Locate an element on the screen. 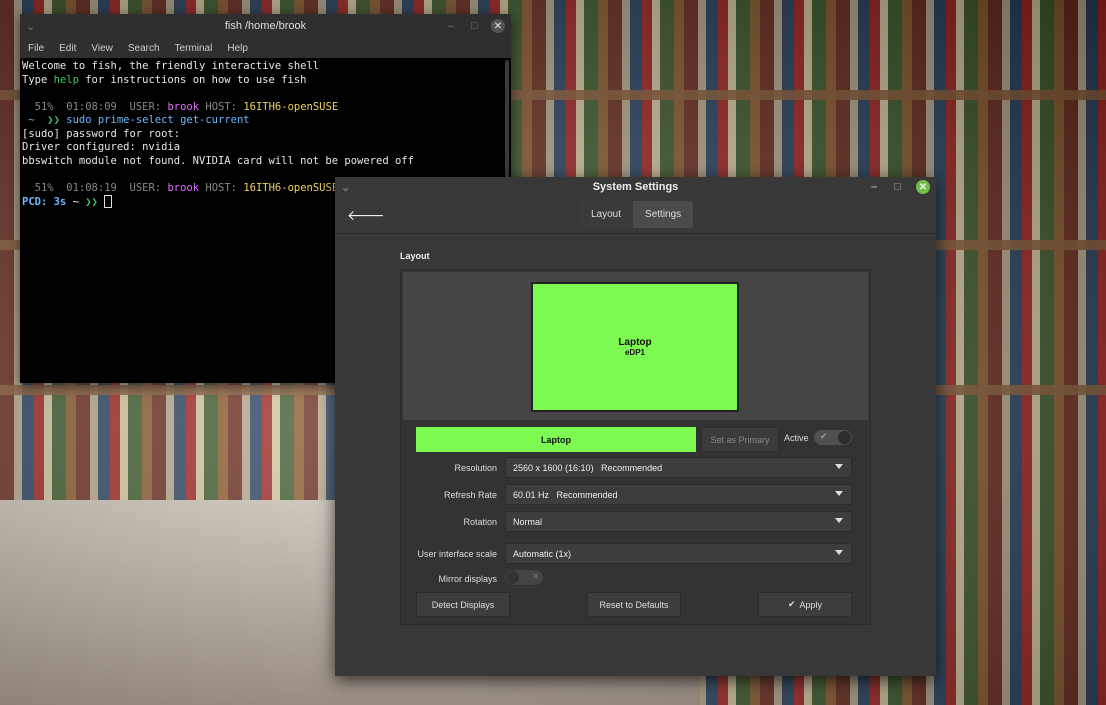 The image size is (1106, 705). tab-settings: Settings is located at coordinates (663, 214).